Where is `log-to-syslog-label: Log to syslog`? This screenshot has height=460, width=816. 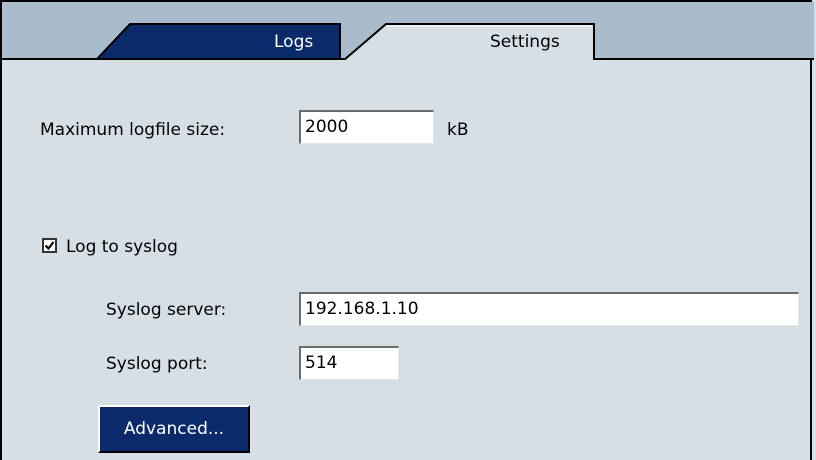
log-to-syslog-label: Log to syslog is located at coordinates (122, 247).